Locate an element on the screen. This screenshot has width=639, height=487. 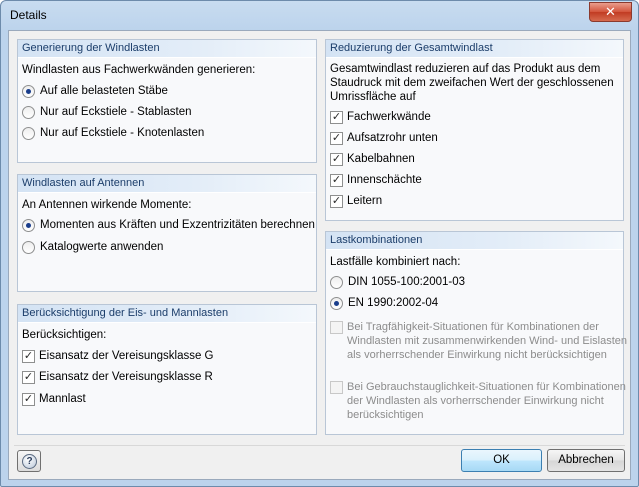
radio-corner-members-loads: Nur auf Eckstiele - Stablasten is located at coordinates (107, 112).